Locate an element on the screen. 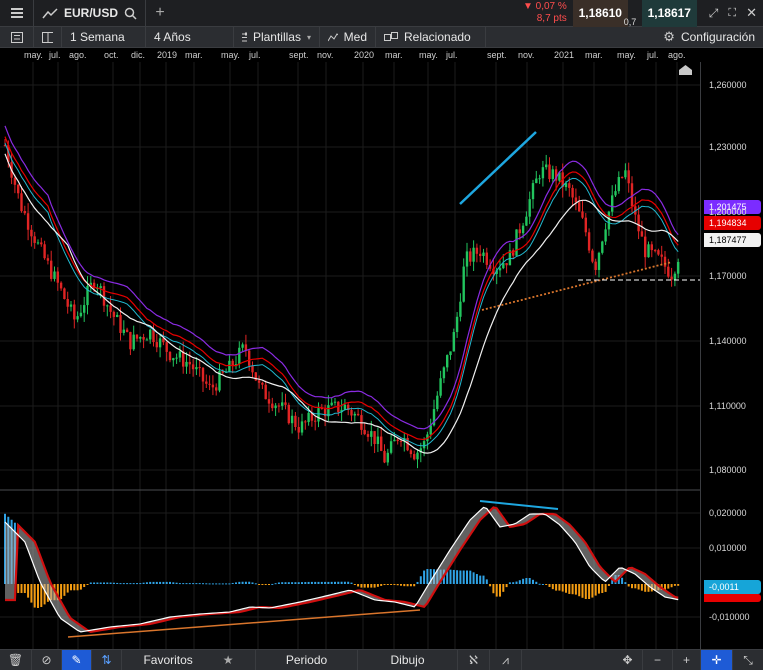  favorites-button: Favoritos ★ is located at coordinates (189, 660).